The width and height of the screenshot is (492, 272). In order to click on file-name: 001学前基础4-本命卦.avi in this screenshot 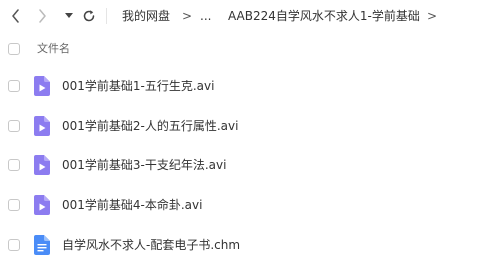, I will do `click(132, 205)`.